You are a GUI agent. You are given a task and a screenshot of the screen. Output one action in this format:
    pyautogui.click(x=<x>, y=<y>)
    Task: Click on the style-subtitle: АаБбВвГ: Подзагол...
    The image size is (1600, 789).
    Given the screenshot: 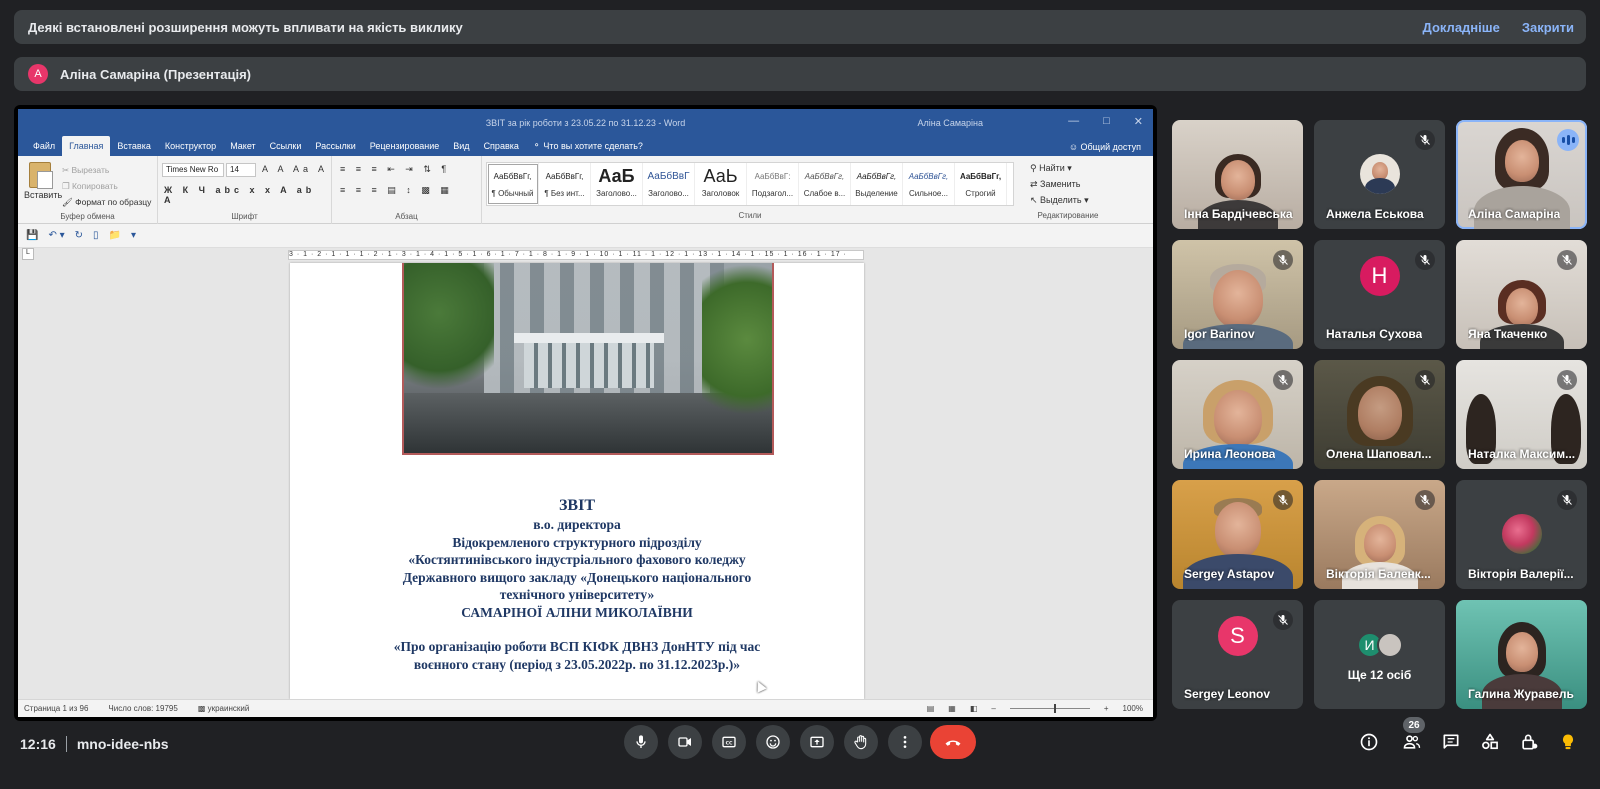 What is the action you would take?
    pyautogui.click(x=773, y=184)
    